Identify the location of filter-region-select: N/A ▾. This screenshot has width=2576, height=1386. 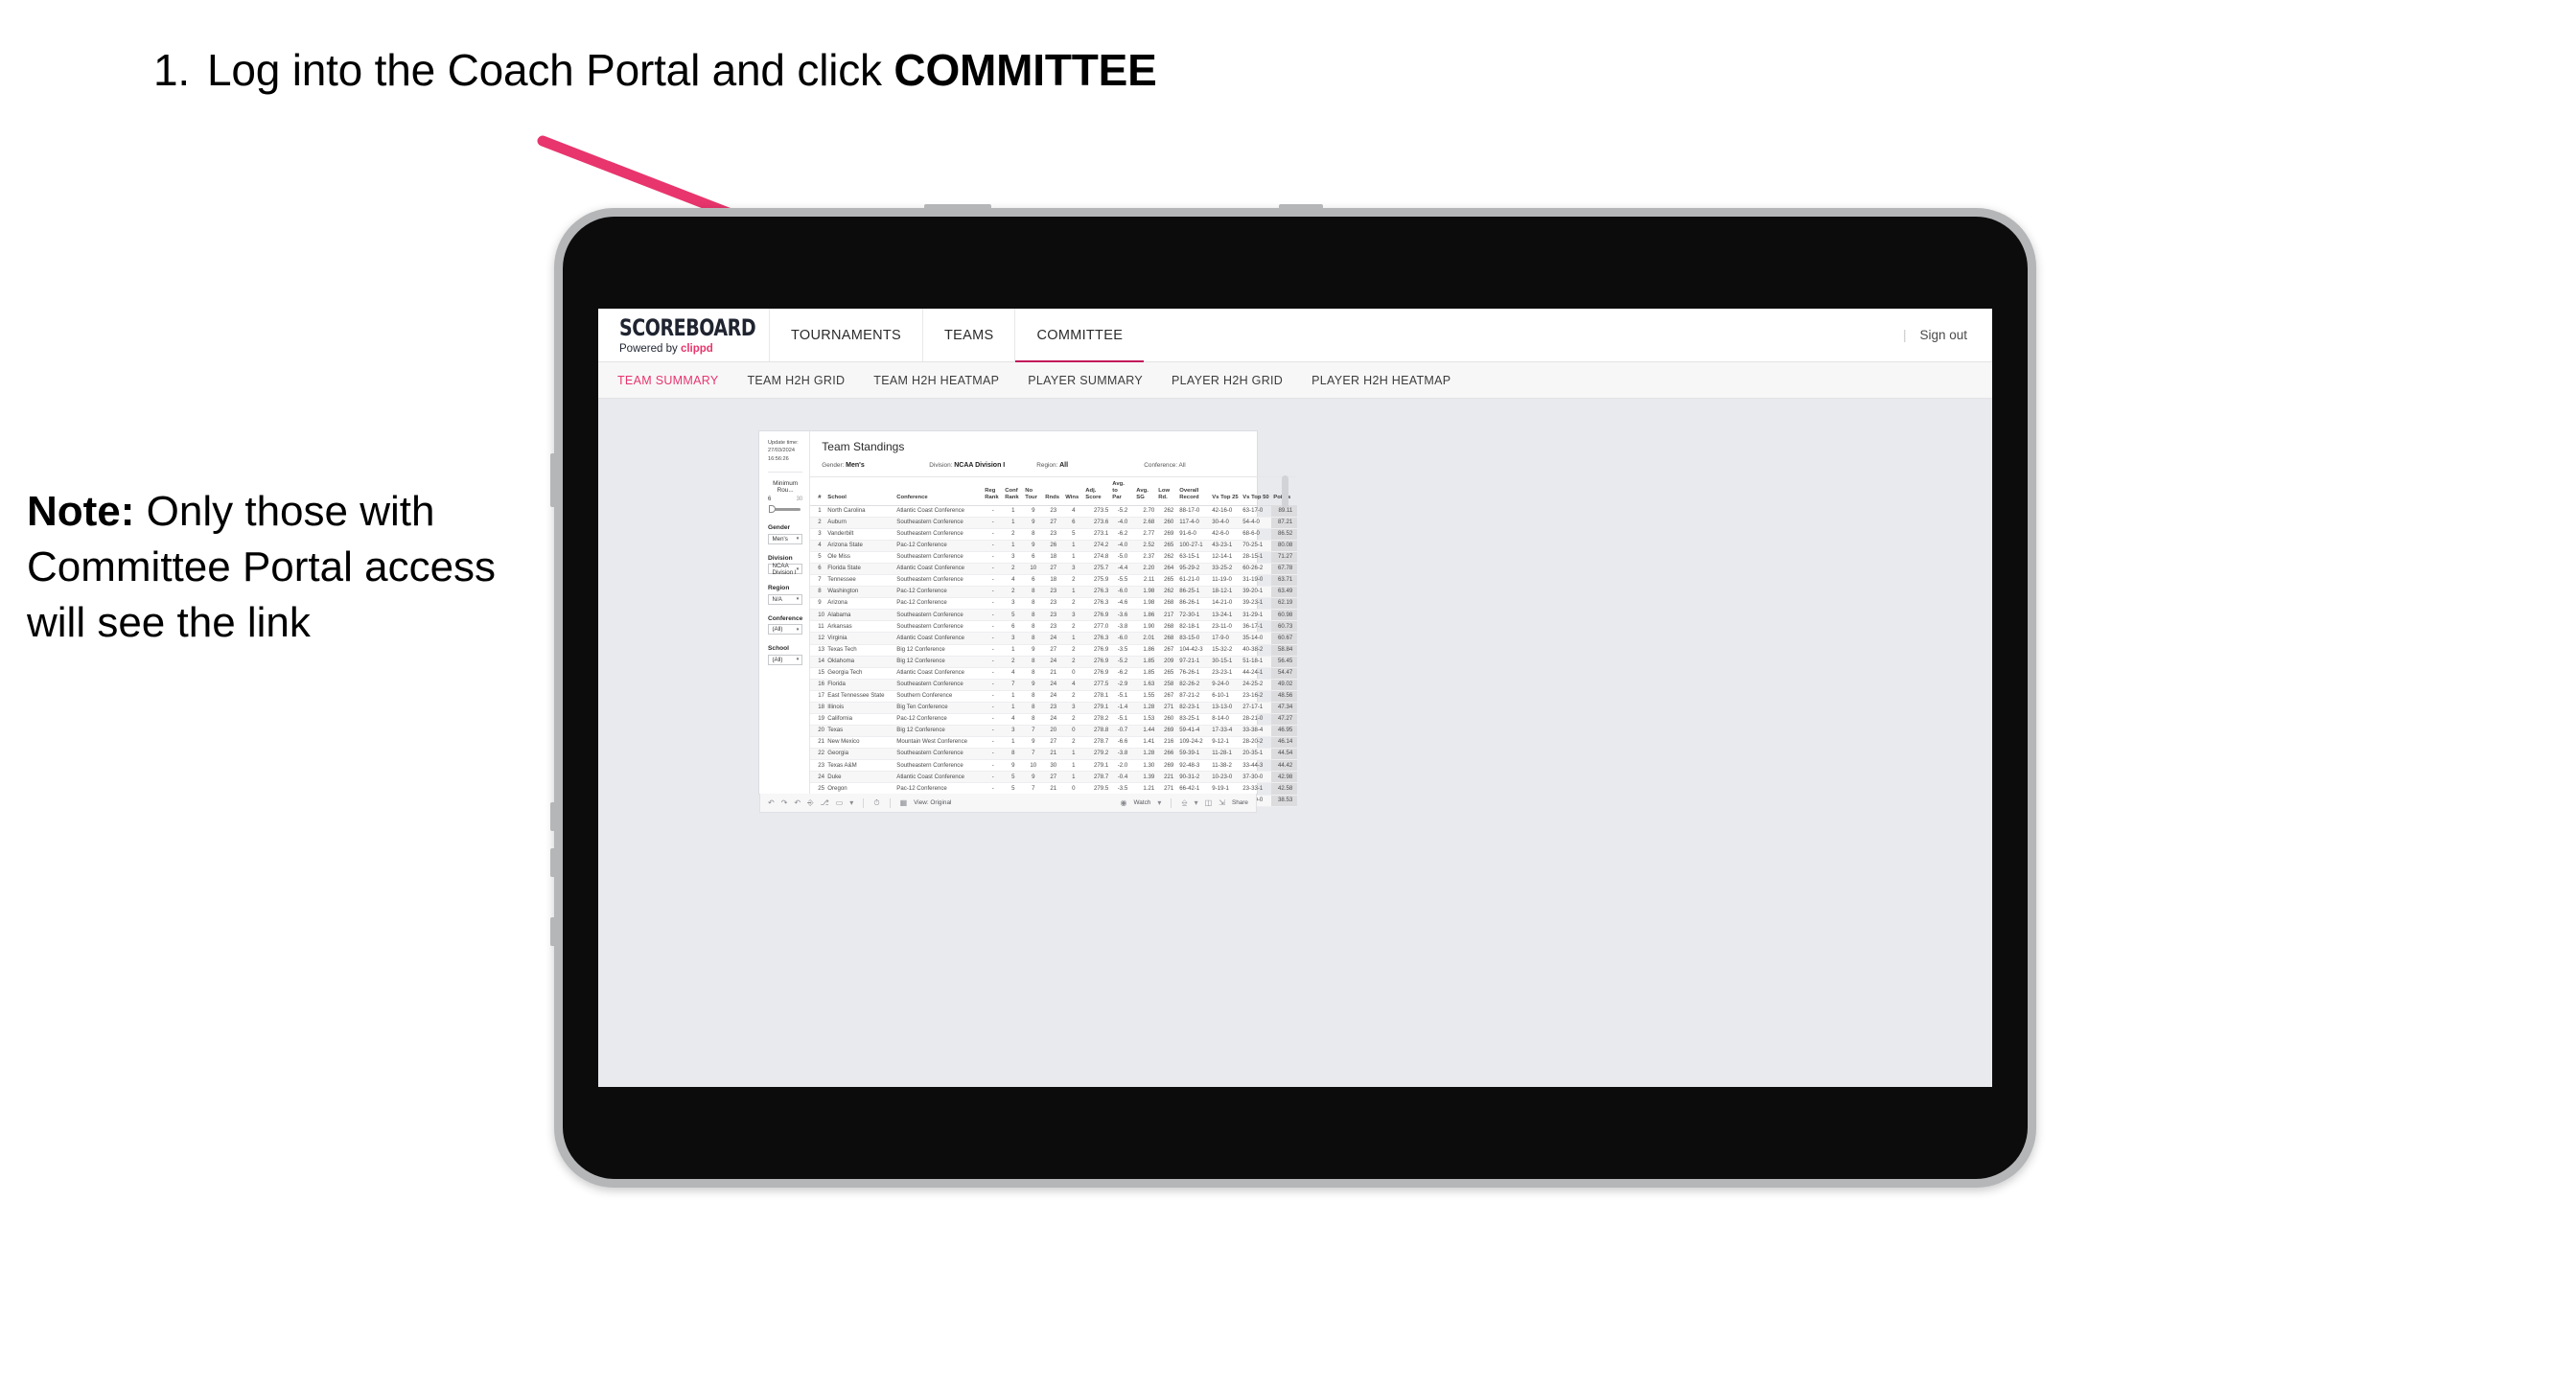
(785, 599).